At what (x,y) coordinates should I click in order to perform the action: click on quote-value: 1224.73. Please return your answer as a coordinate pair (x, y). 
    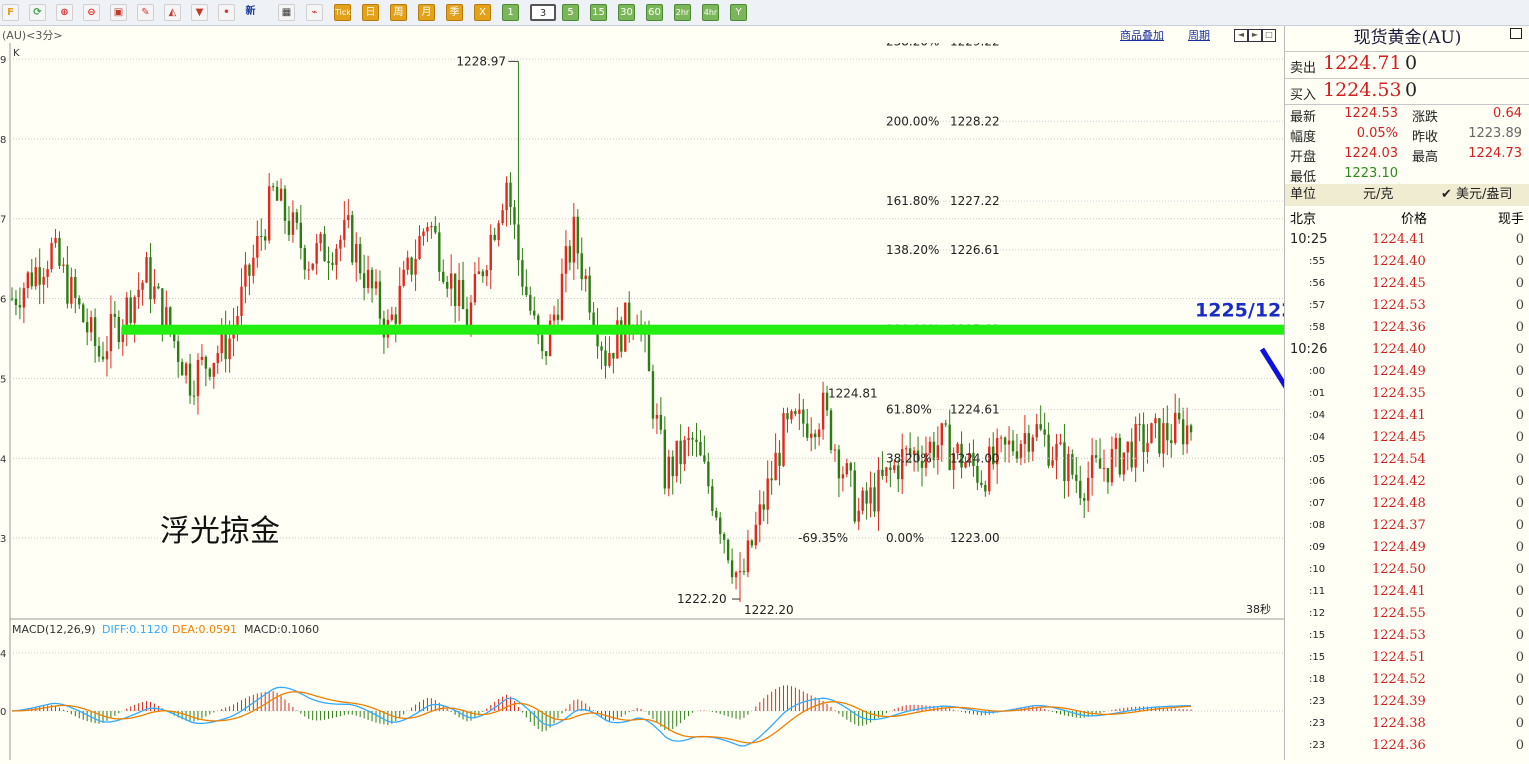
    Looking at the image, I should click on (1495, 153).